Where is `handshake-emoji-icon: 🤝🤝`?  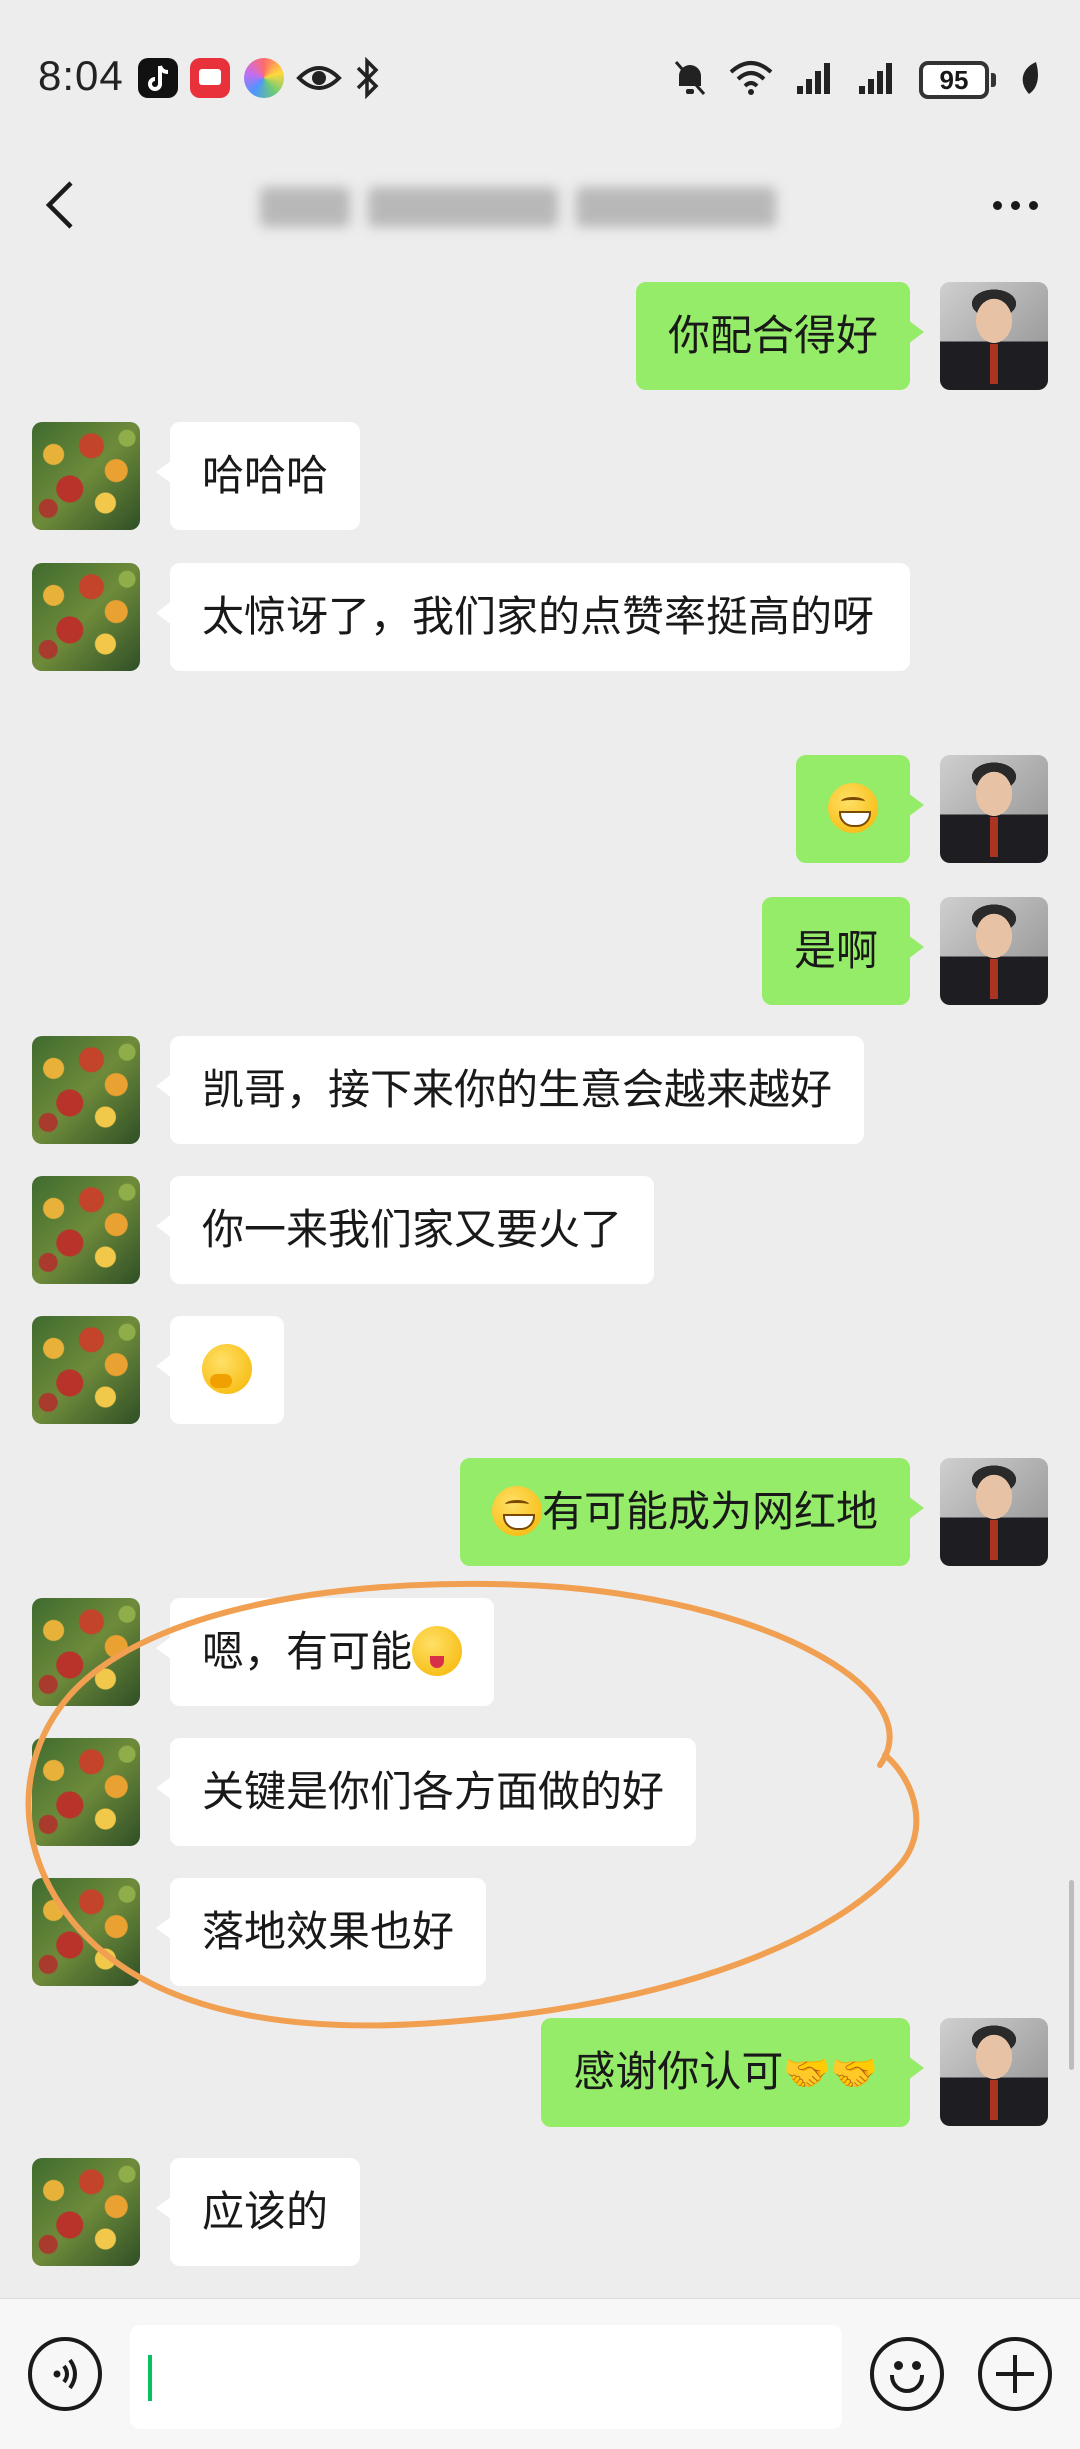 handshake-emoji-icon: 🤝🤝 is located at coordinates (830, 2073).